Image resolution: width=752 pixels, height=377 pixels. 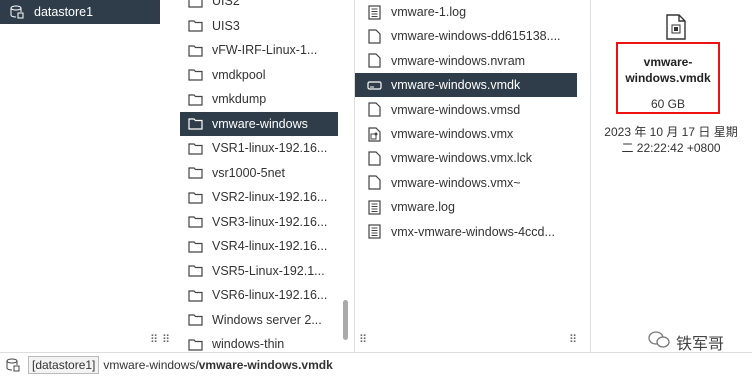 I want to click on file-item: vmware-windows.vmx~, so click(x=466, y=183).